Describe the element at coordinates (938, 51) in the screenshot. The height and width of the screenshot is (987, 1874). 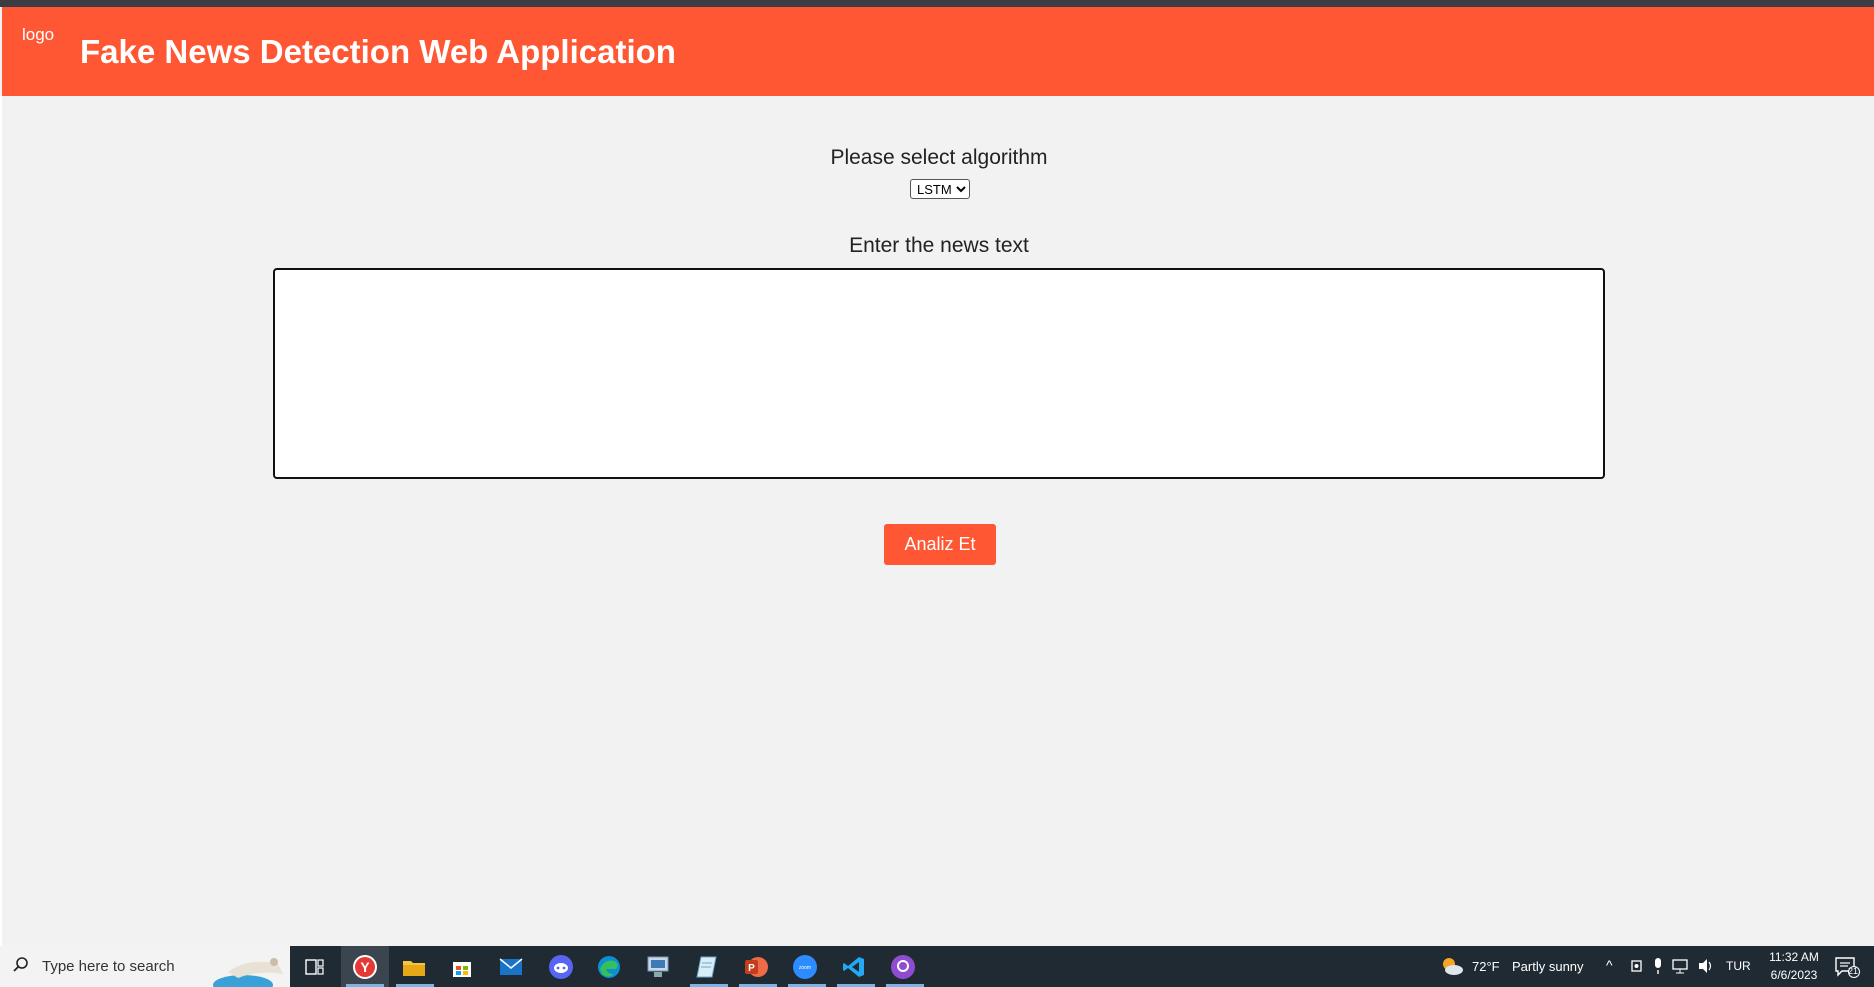
I see `app-header: logo Fake News Detection Web Application` at that location.